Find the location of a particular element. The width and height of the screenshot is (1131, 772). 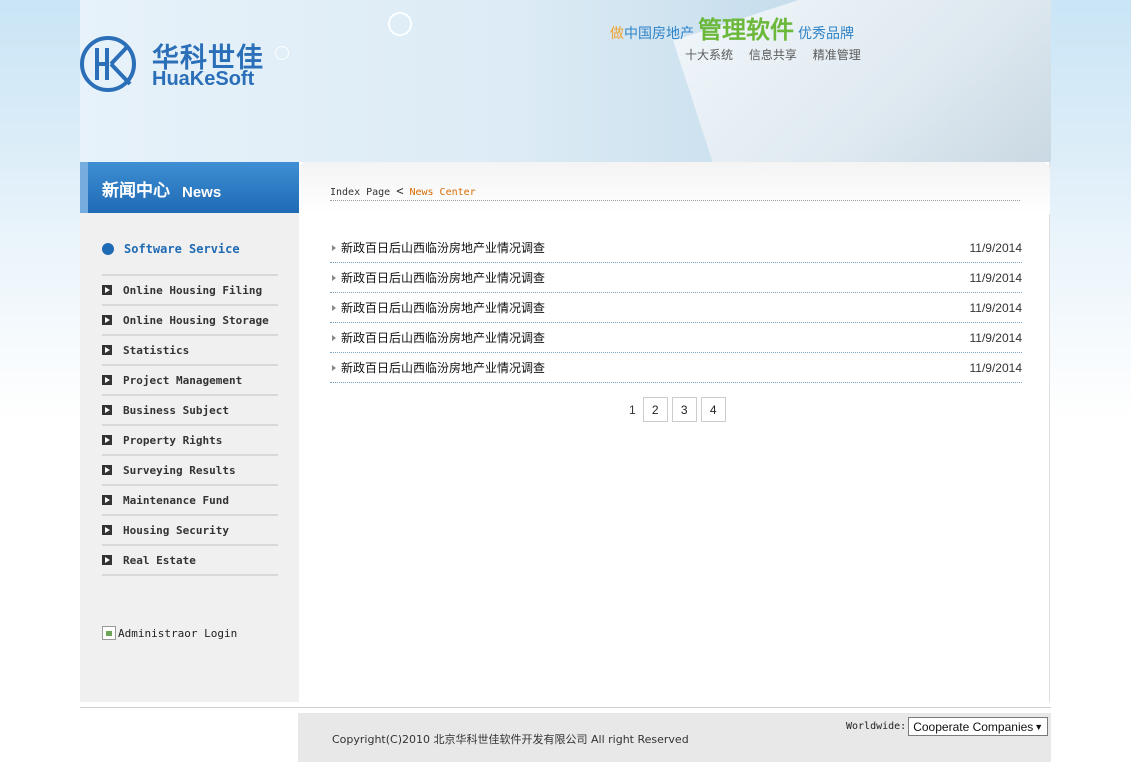

sidebar-item-label: Real Estate is located at coordinates (159, 560).